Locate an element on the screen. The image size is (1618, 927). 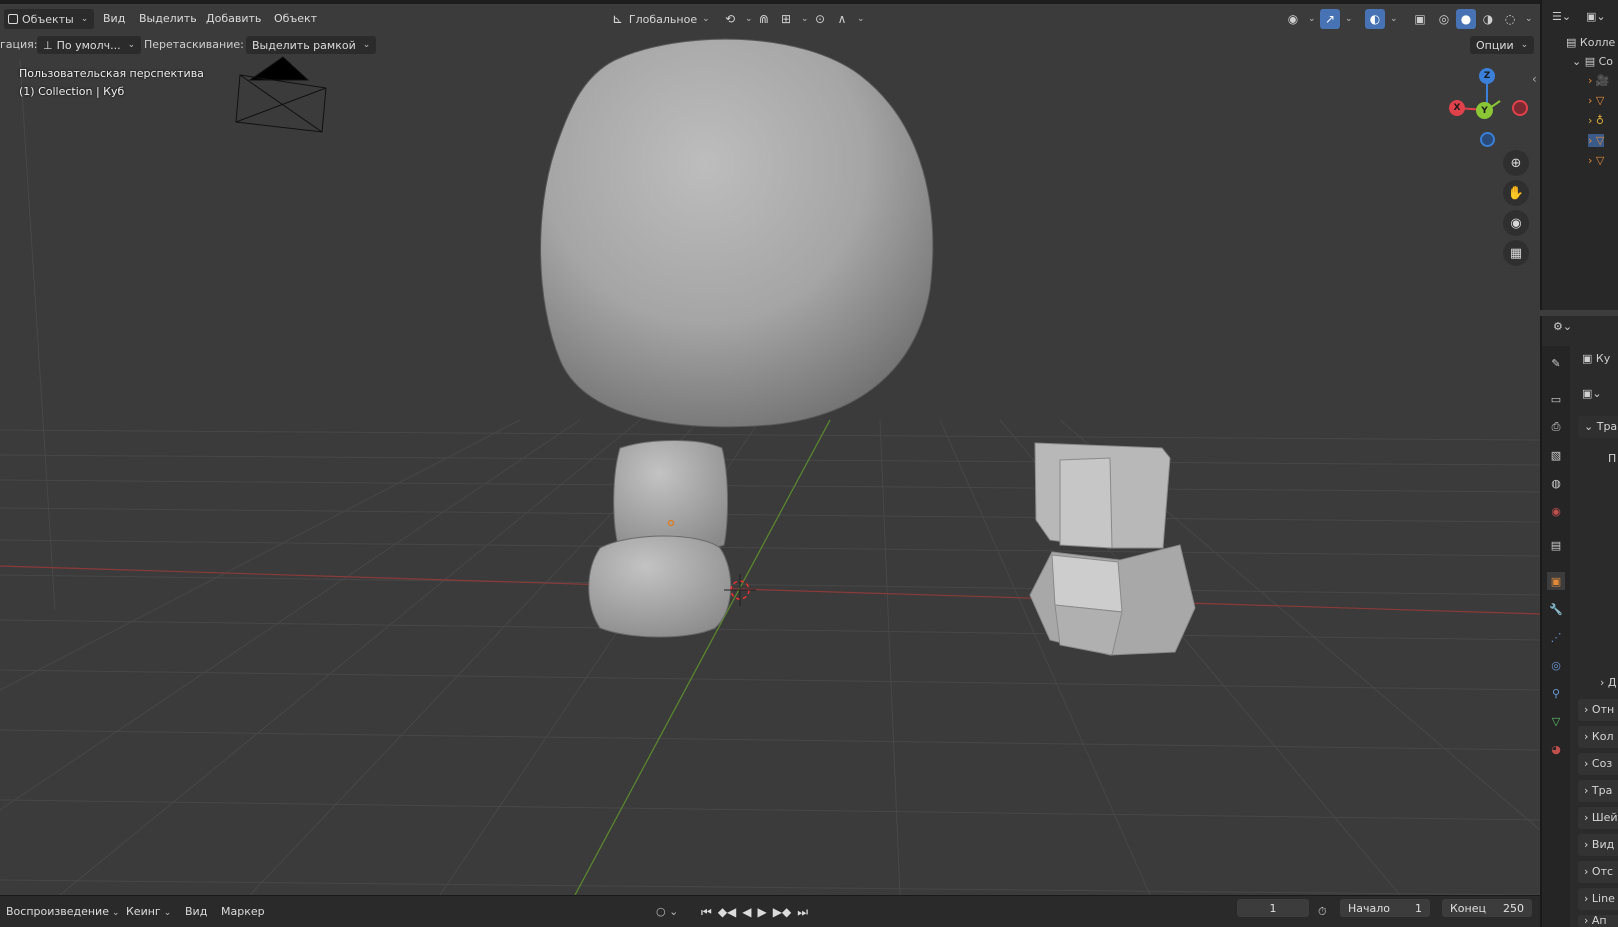
gizmo-z-axis: Z is located at coordinates (1487, 76).